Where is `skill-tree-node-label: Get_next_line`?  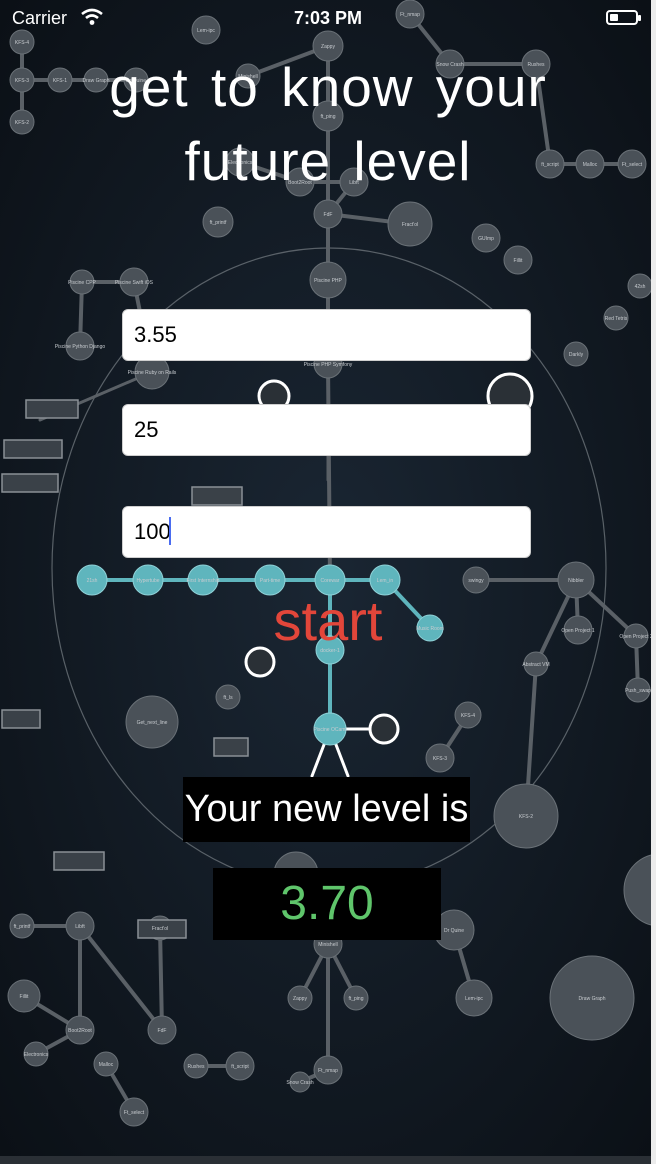 skill-tree-node-label: Get_next_line is located at coordinates (152, 723).